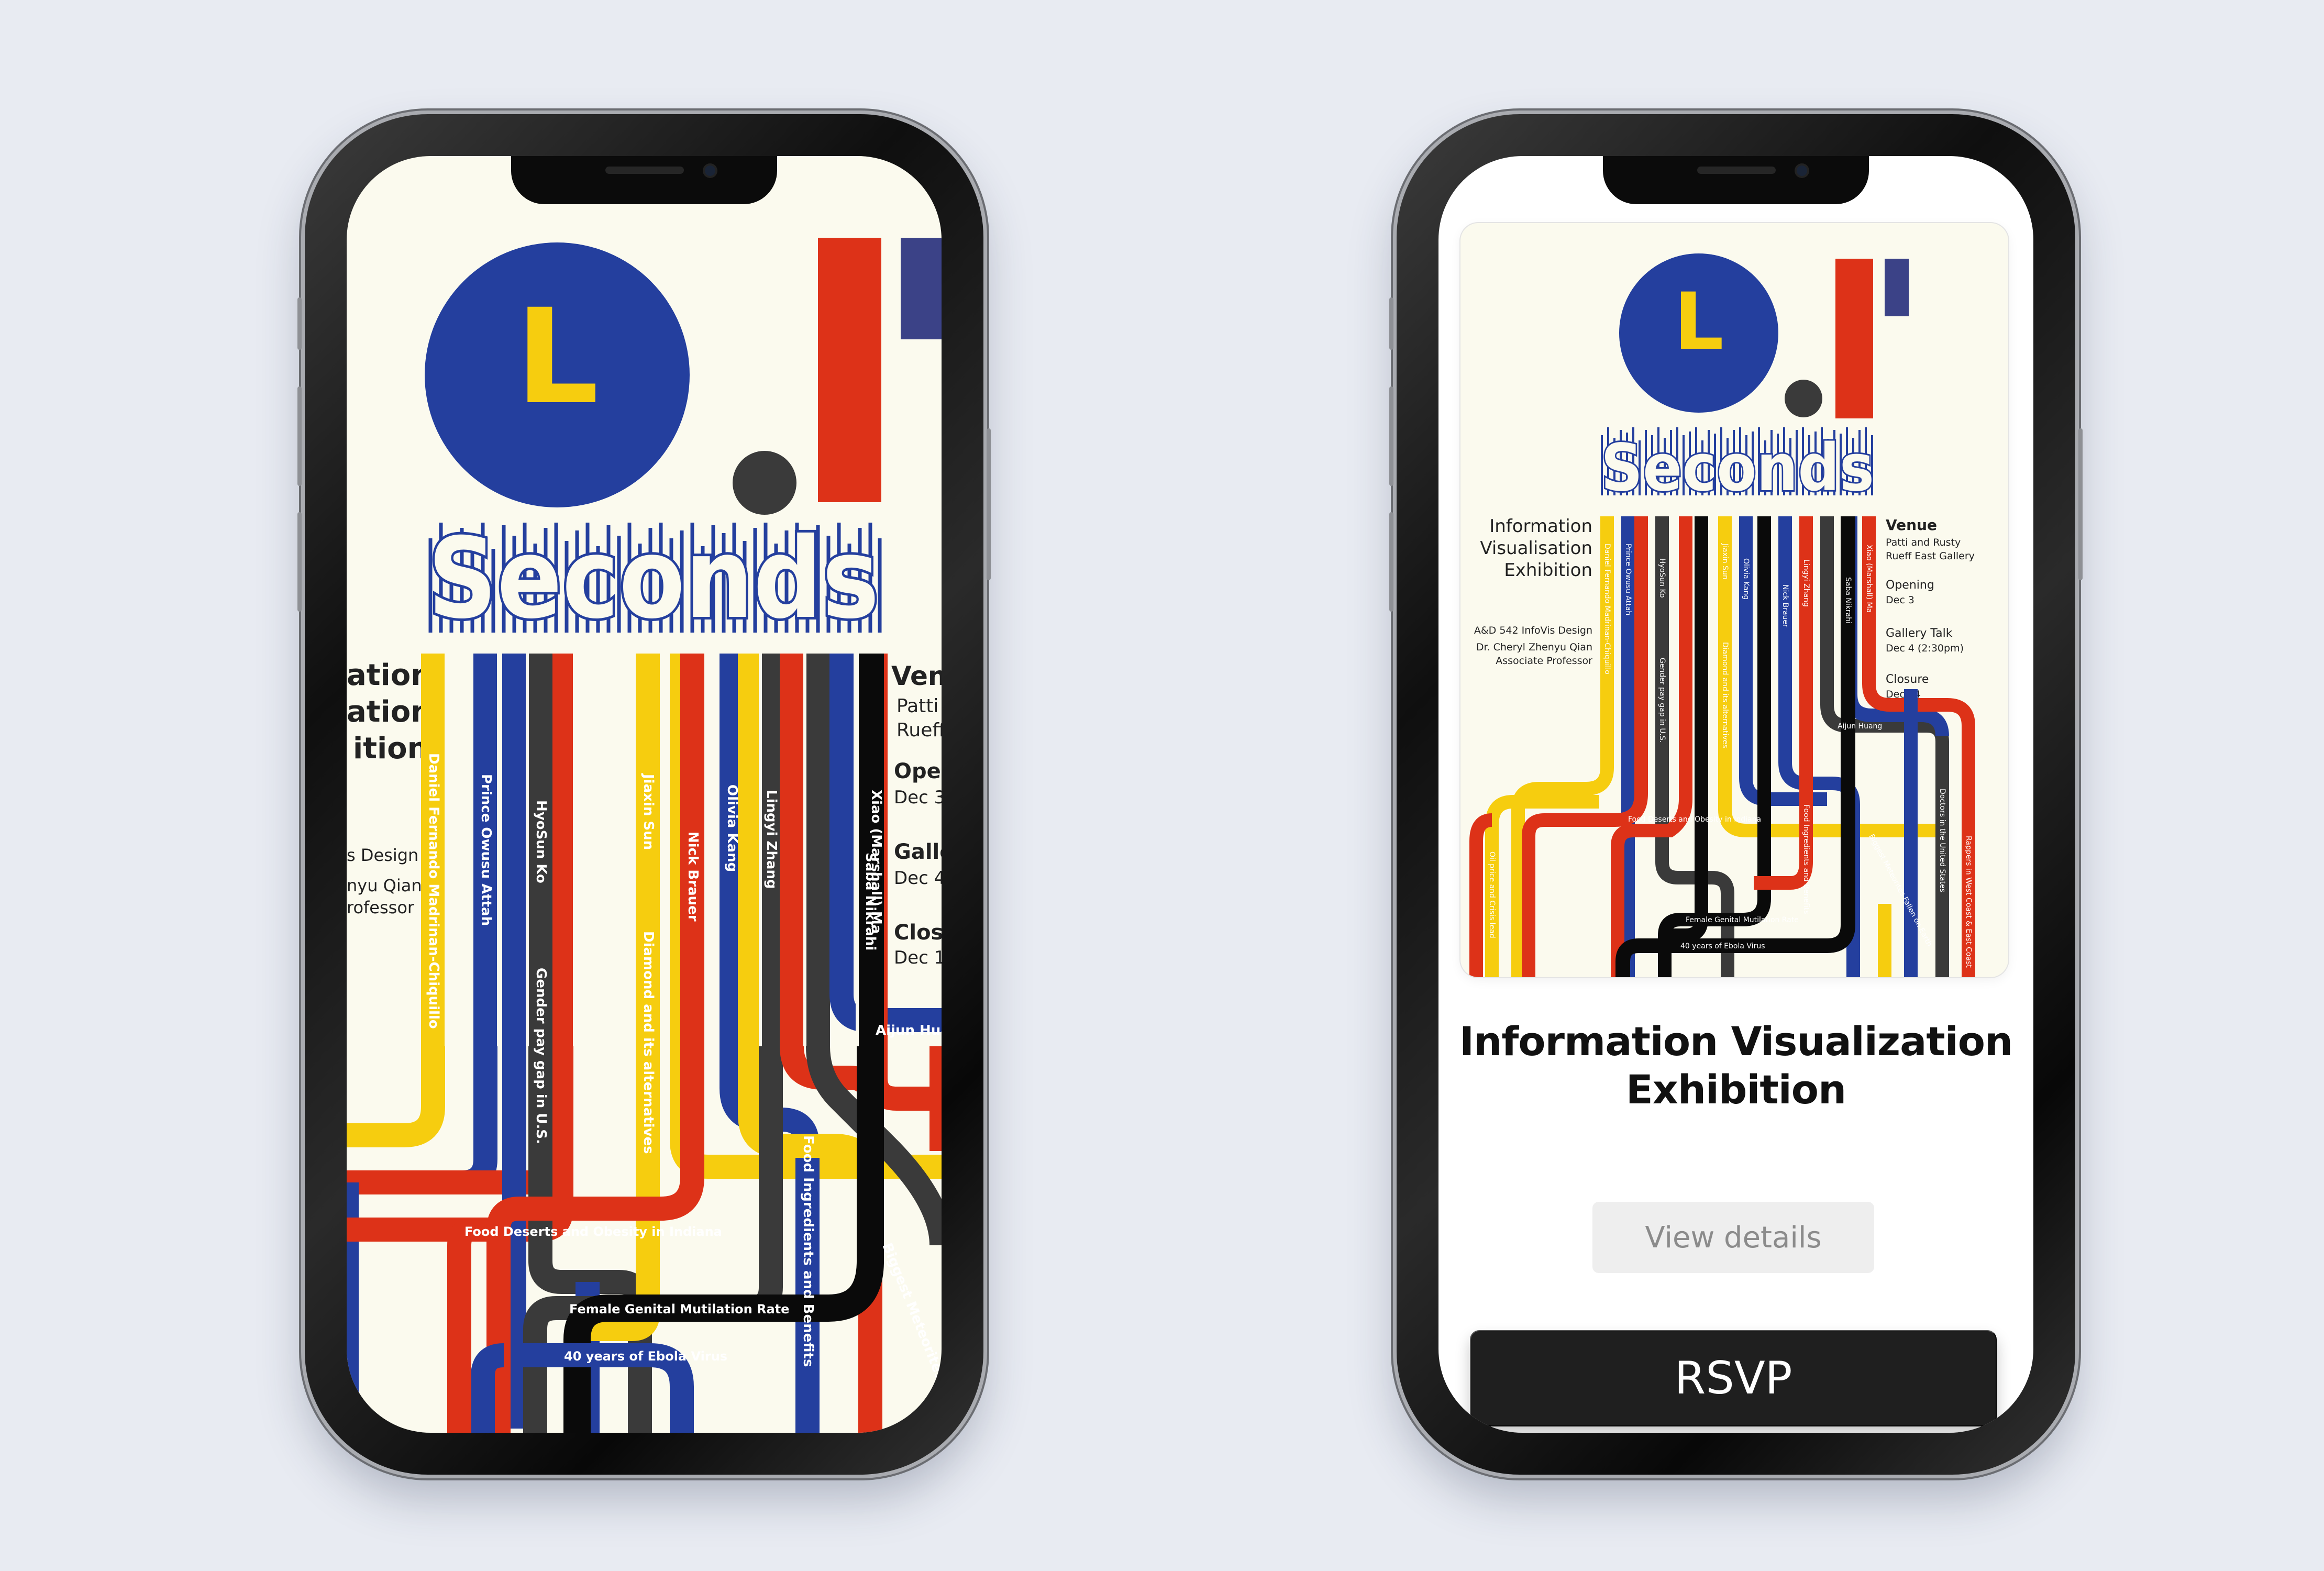 This screenshot has width=2324, height=1571. Describe the element at coordinates (916, 676) in the screenshot. I see `venue-fragment: Venu` at that location.